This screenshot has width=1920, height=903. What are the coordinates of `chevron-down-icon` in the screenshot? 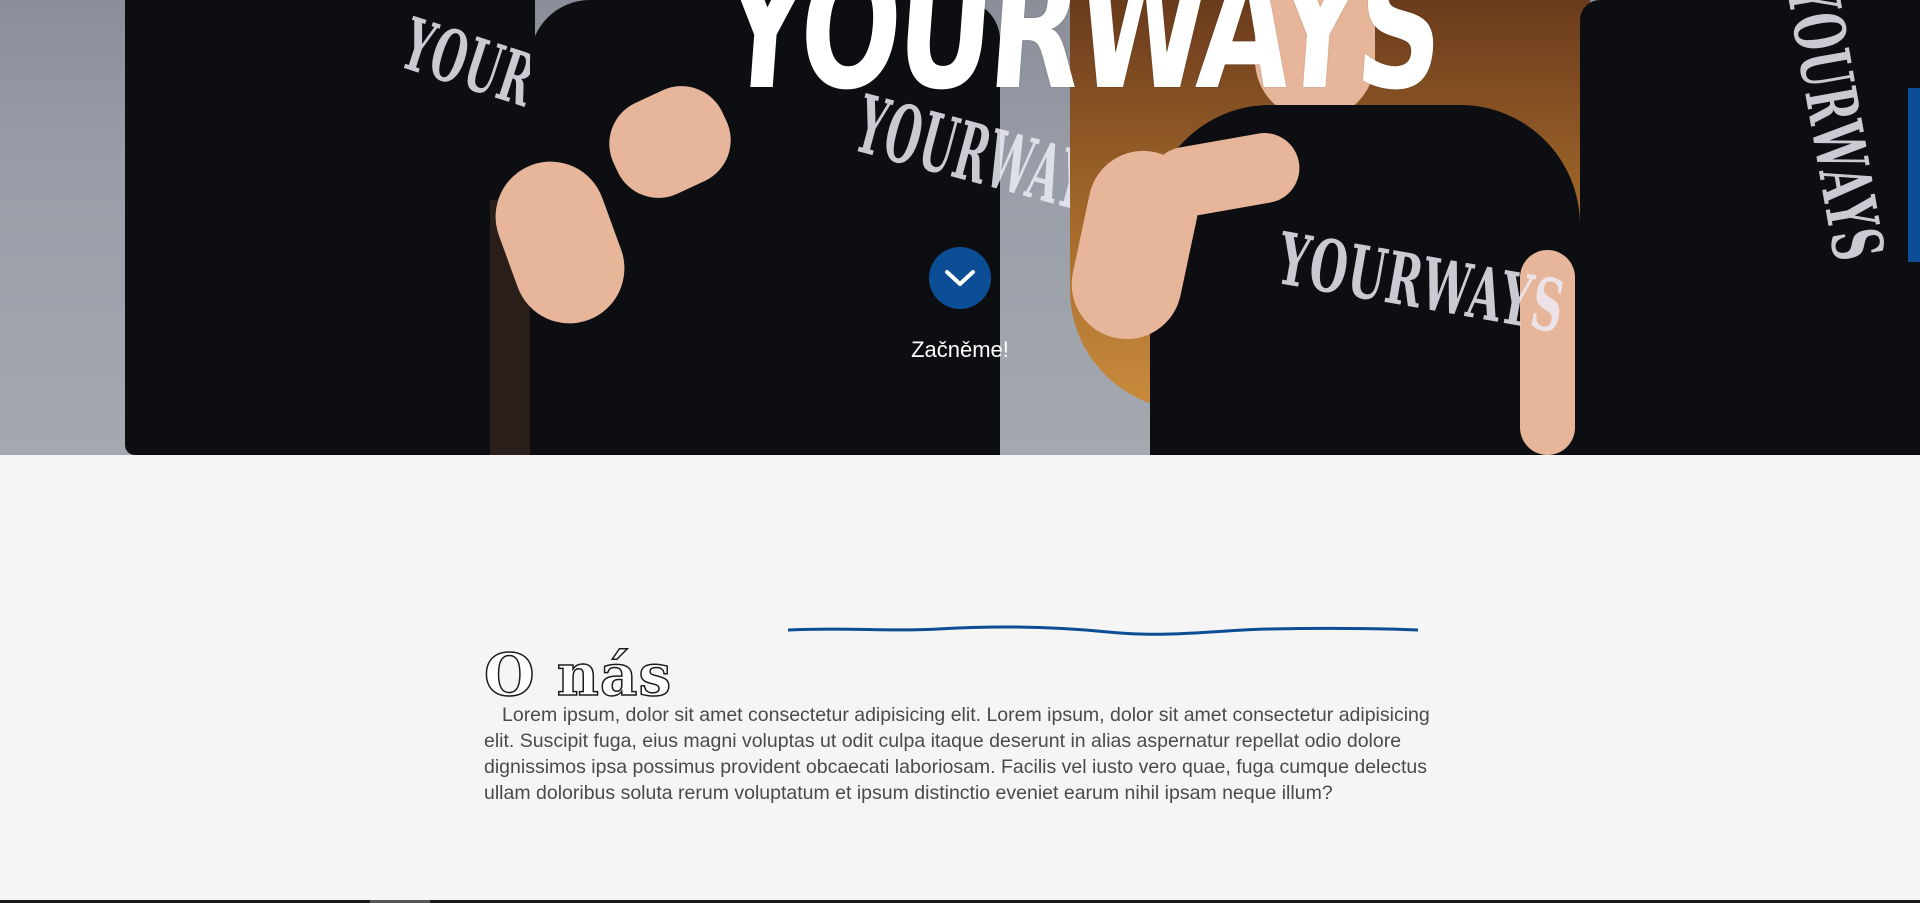 It's located at (960, 278).